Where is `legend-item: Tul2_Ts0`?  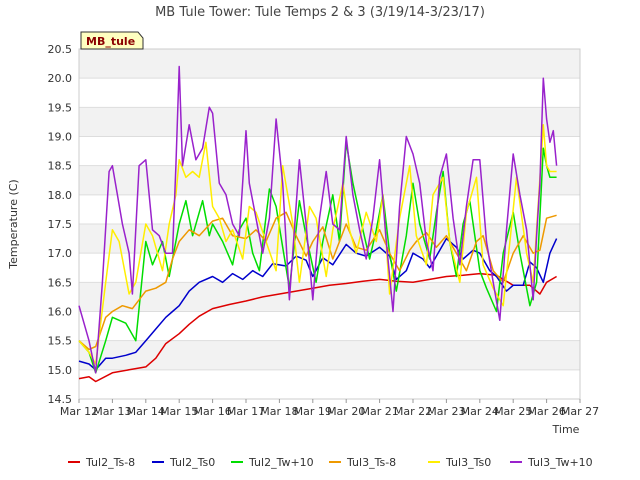 legend-item: Tul2_Ts0 is located at coordinates (183, 462).